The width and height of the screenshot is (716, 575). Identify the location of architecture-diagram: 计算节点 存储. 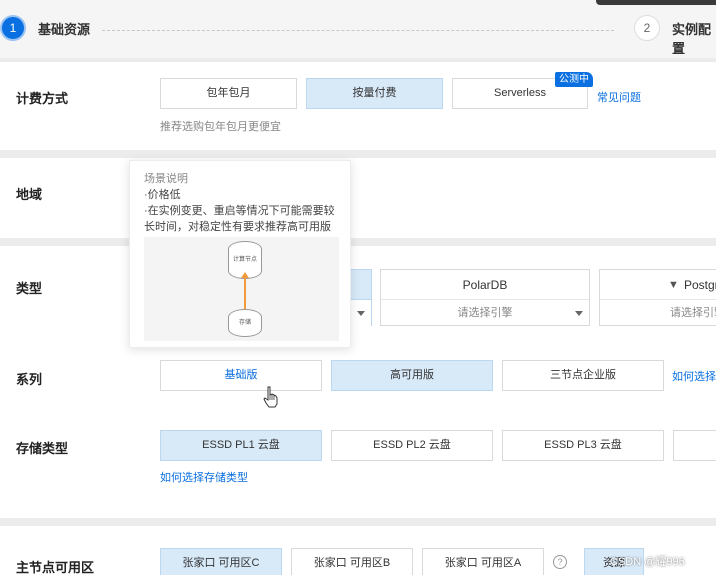
(241, 289).